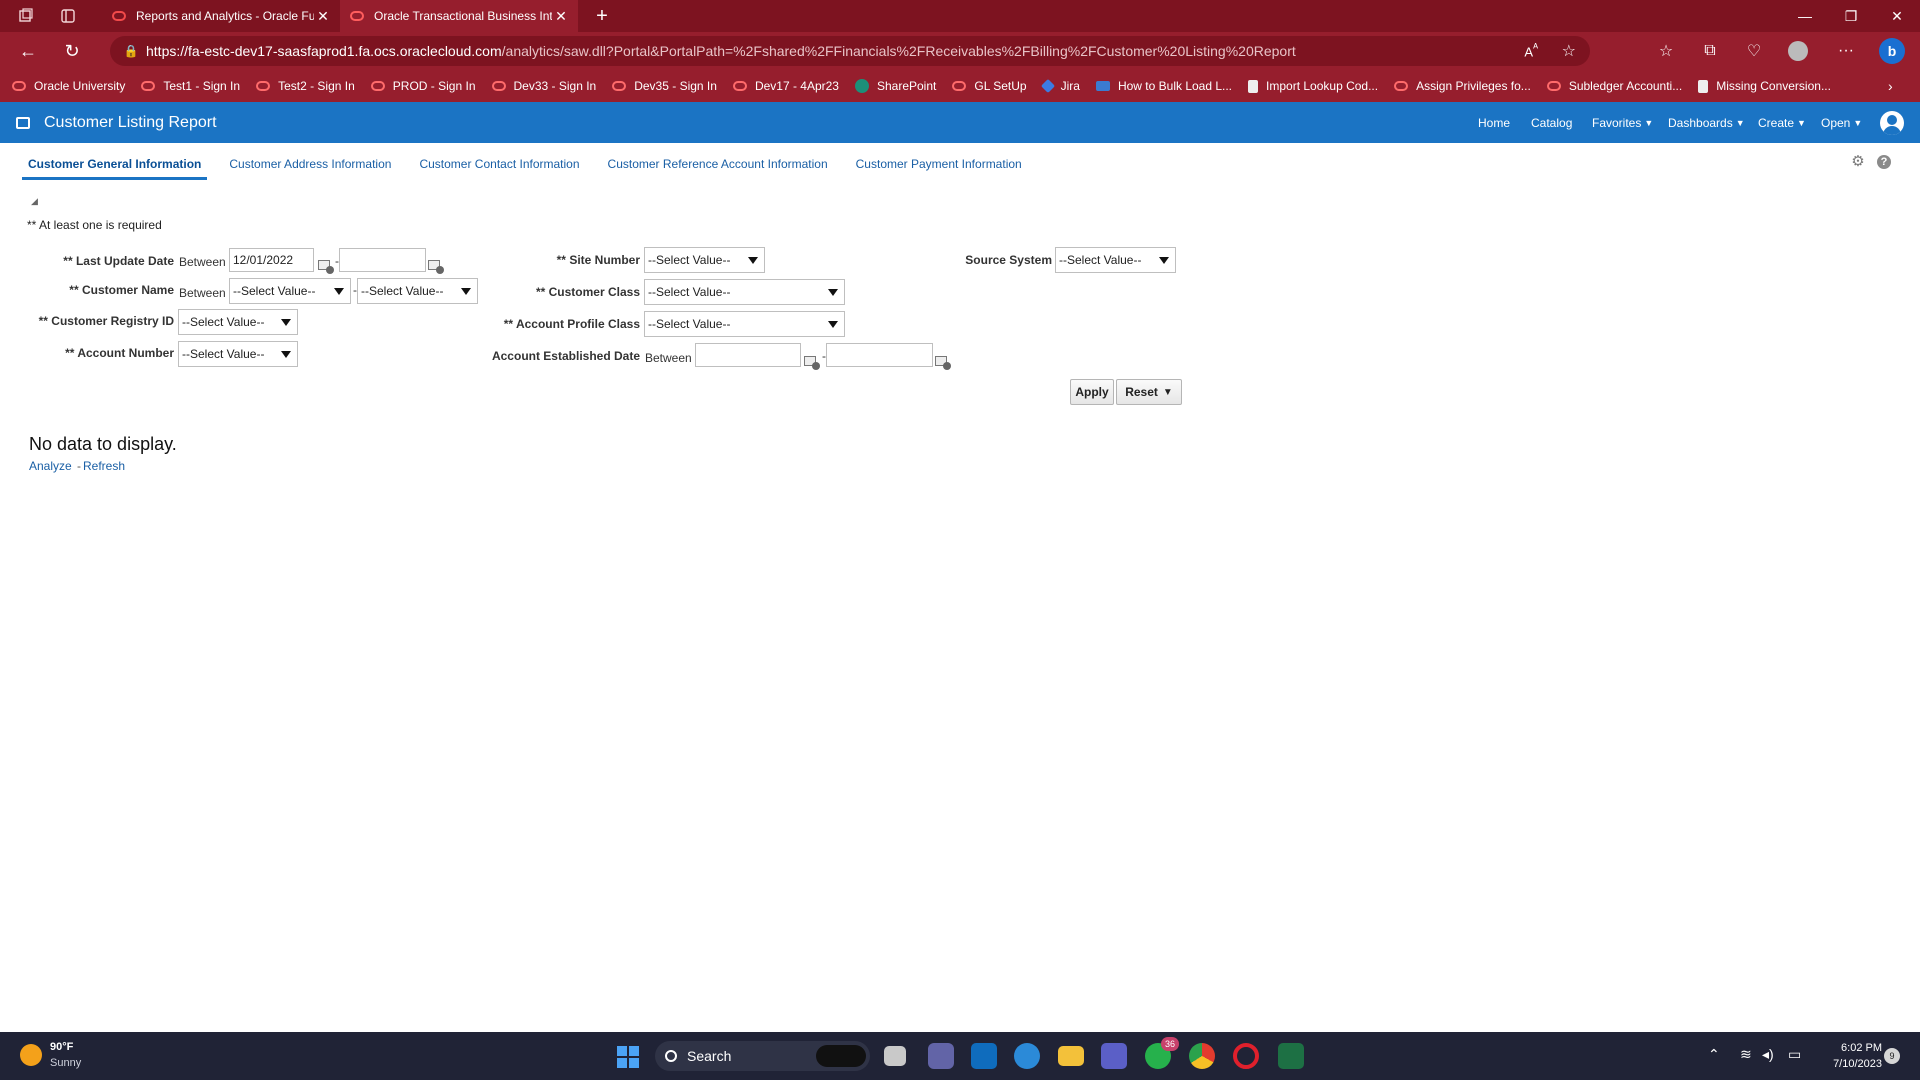 The height and width of the screenshot is (1080, 1920). Describe the element at coordinates (94, 225) in the screenshot. I see `required-note: ** At least one is required` at that location.